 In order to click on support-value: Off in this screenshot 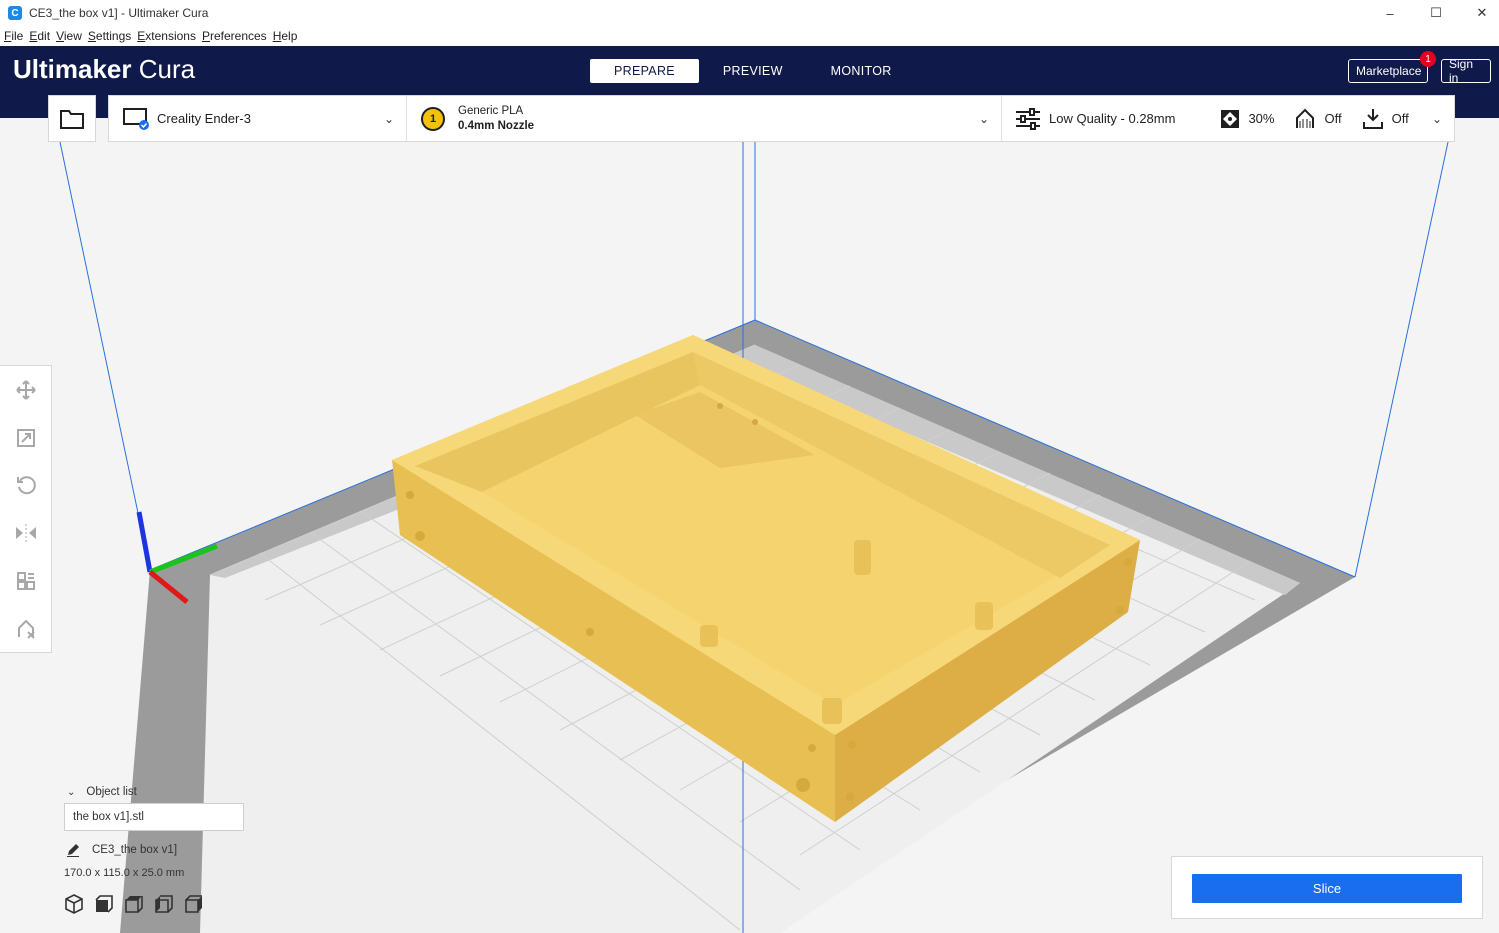, I will do `click(1333, 118)`.